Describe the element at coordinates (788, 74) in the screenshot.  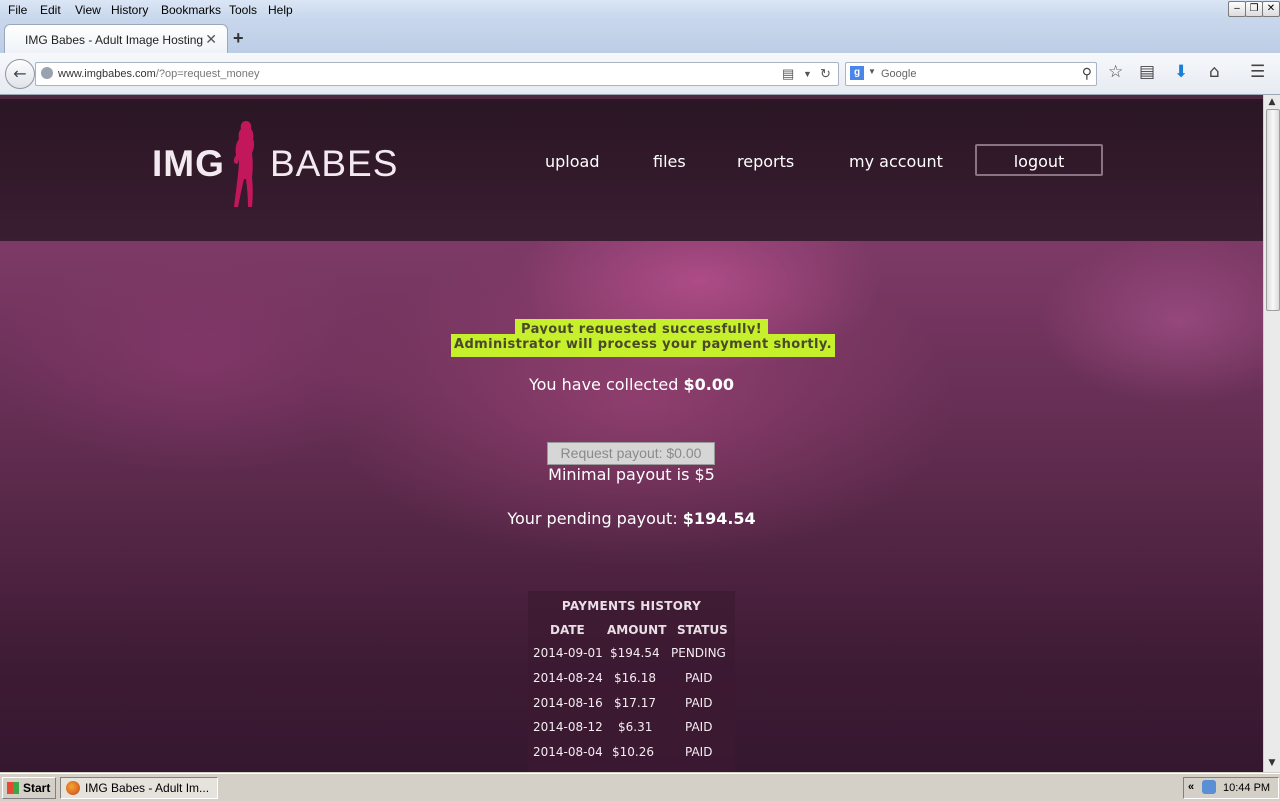
I see `reader-icon: ▤` at that location.